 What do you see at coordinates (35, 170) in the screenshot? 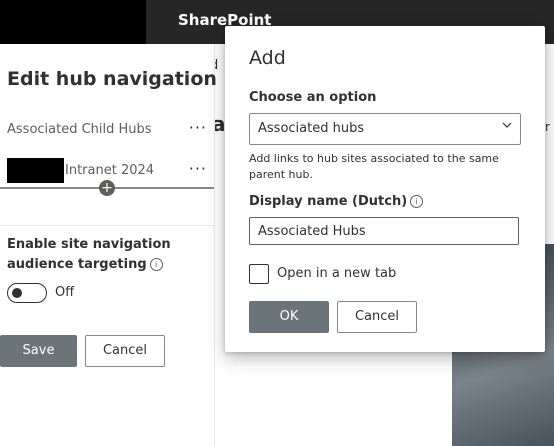
I see `redacted-block` at bounding box center [35, 170].